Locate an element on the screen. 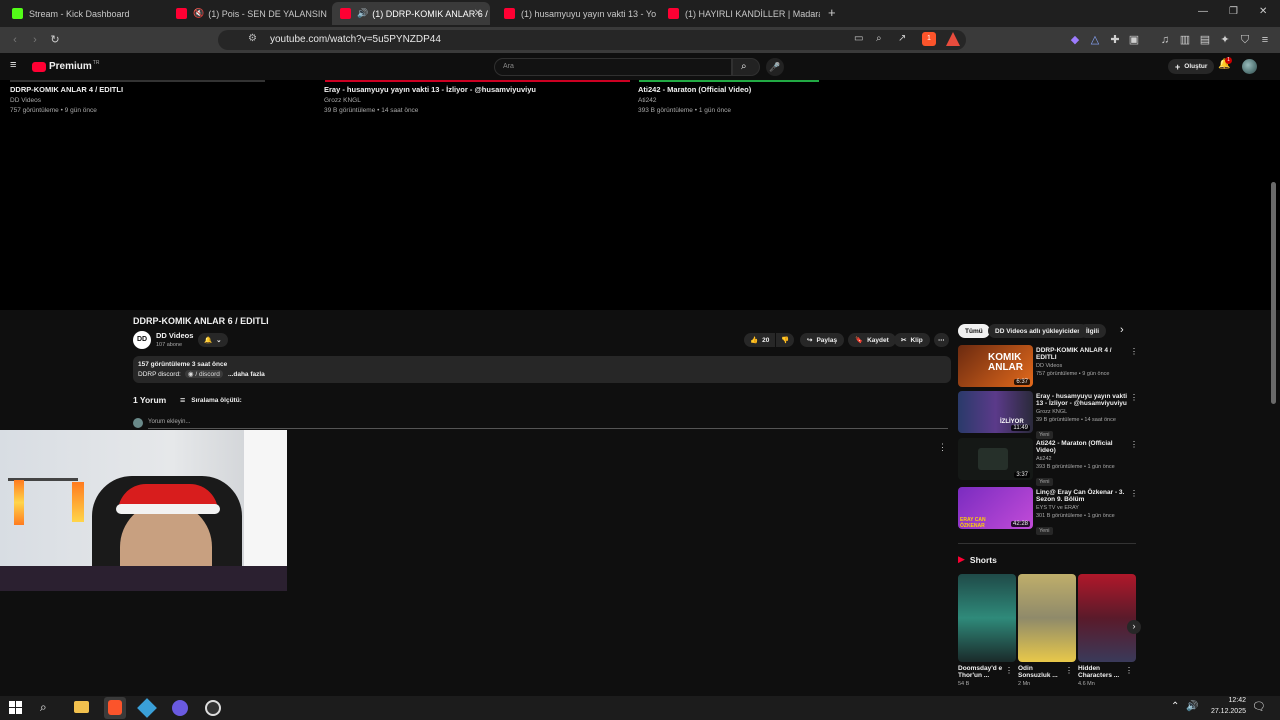  extensions-puzzle-icon: ✚ is located at coordinates (1115, 40).